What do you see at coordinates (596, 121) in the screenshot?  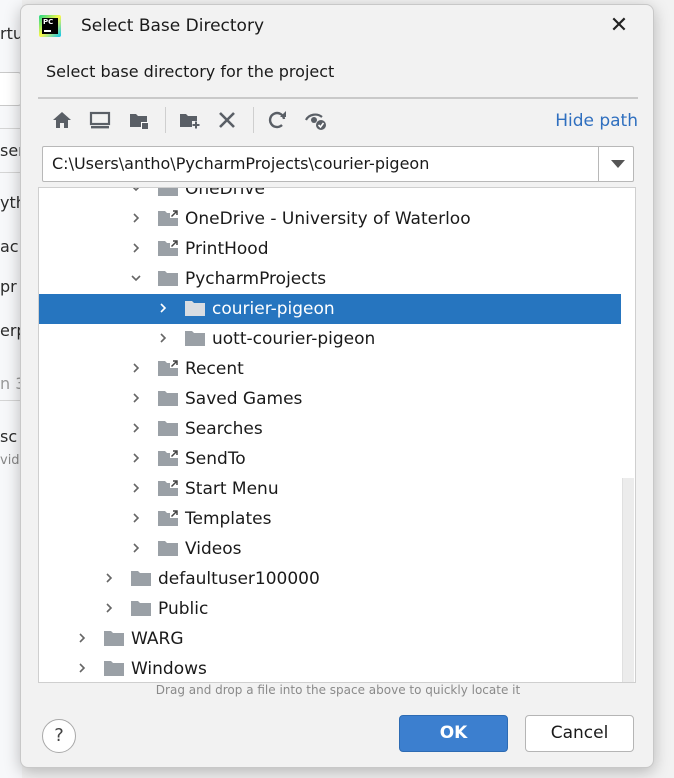 I see `hide-path-link: Hide path` at bounding box center [596, 121].